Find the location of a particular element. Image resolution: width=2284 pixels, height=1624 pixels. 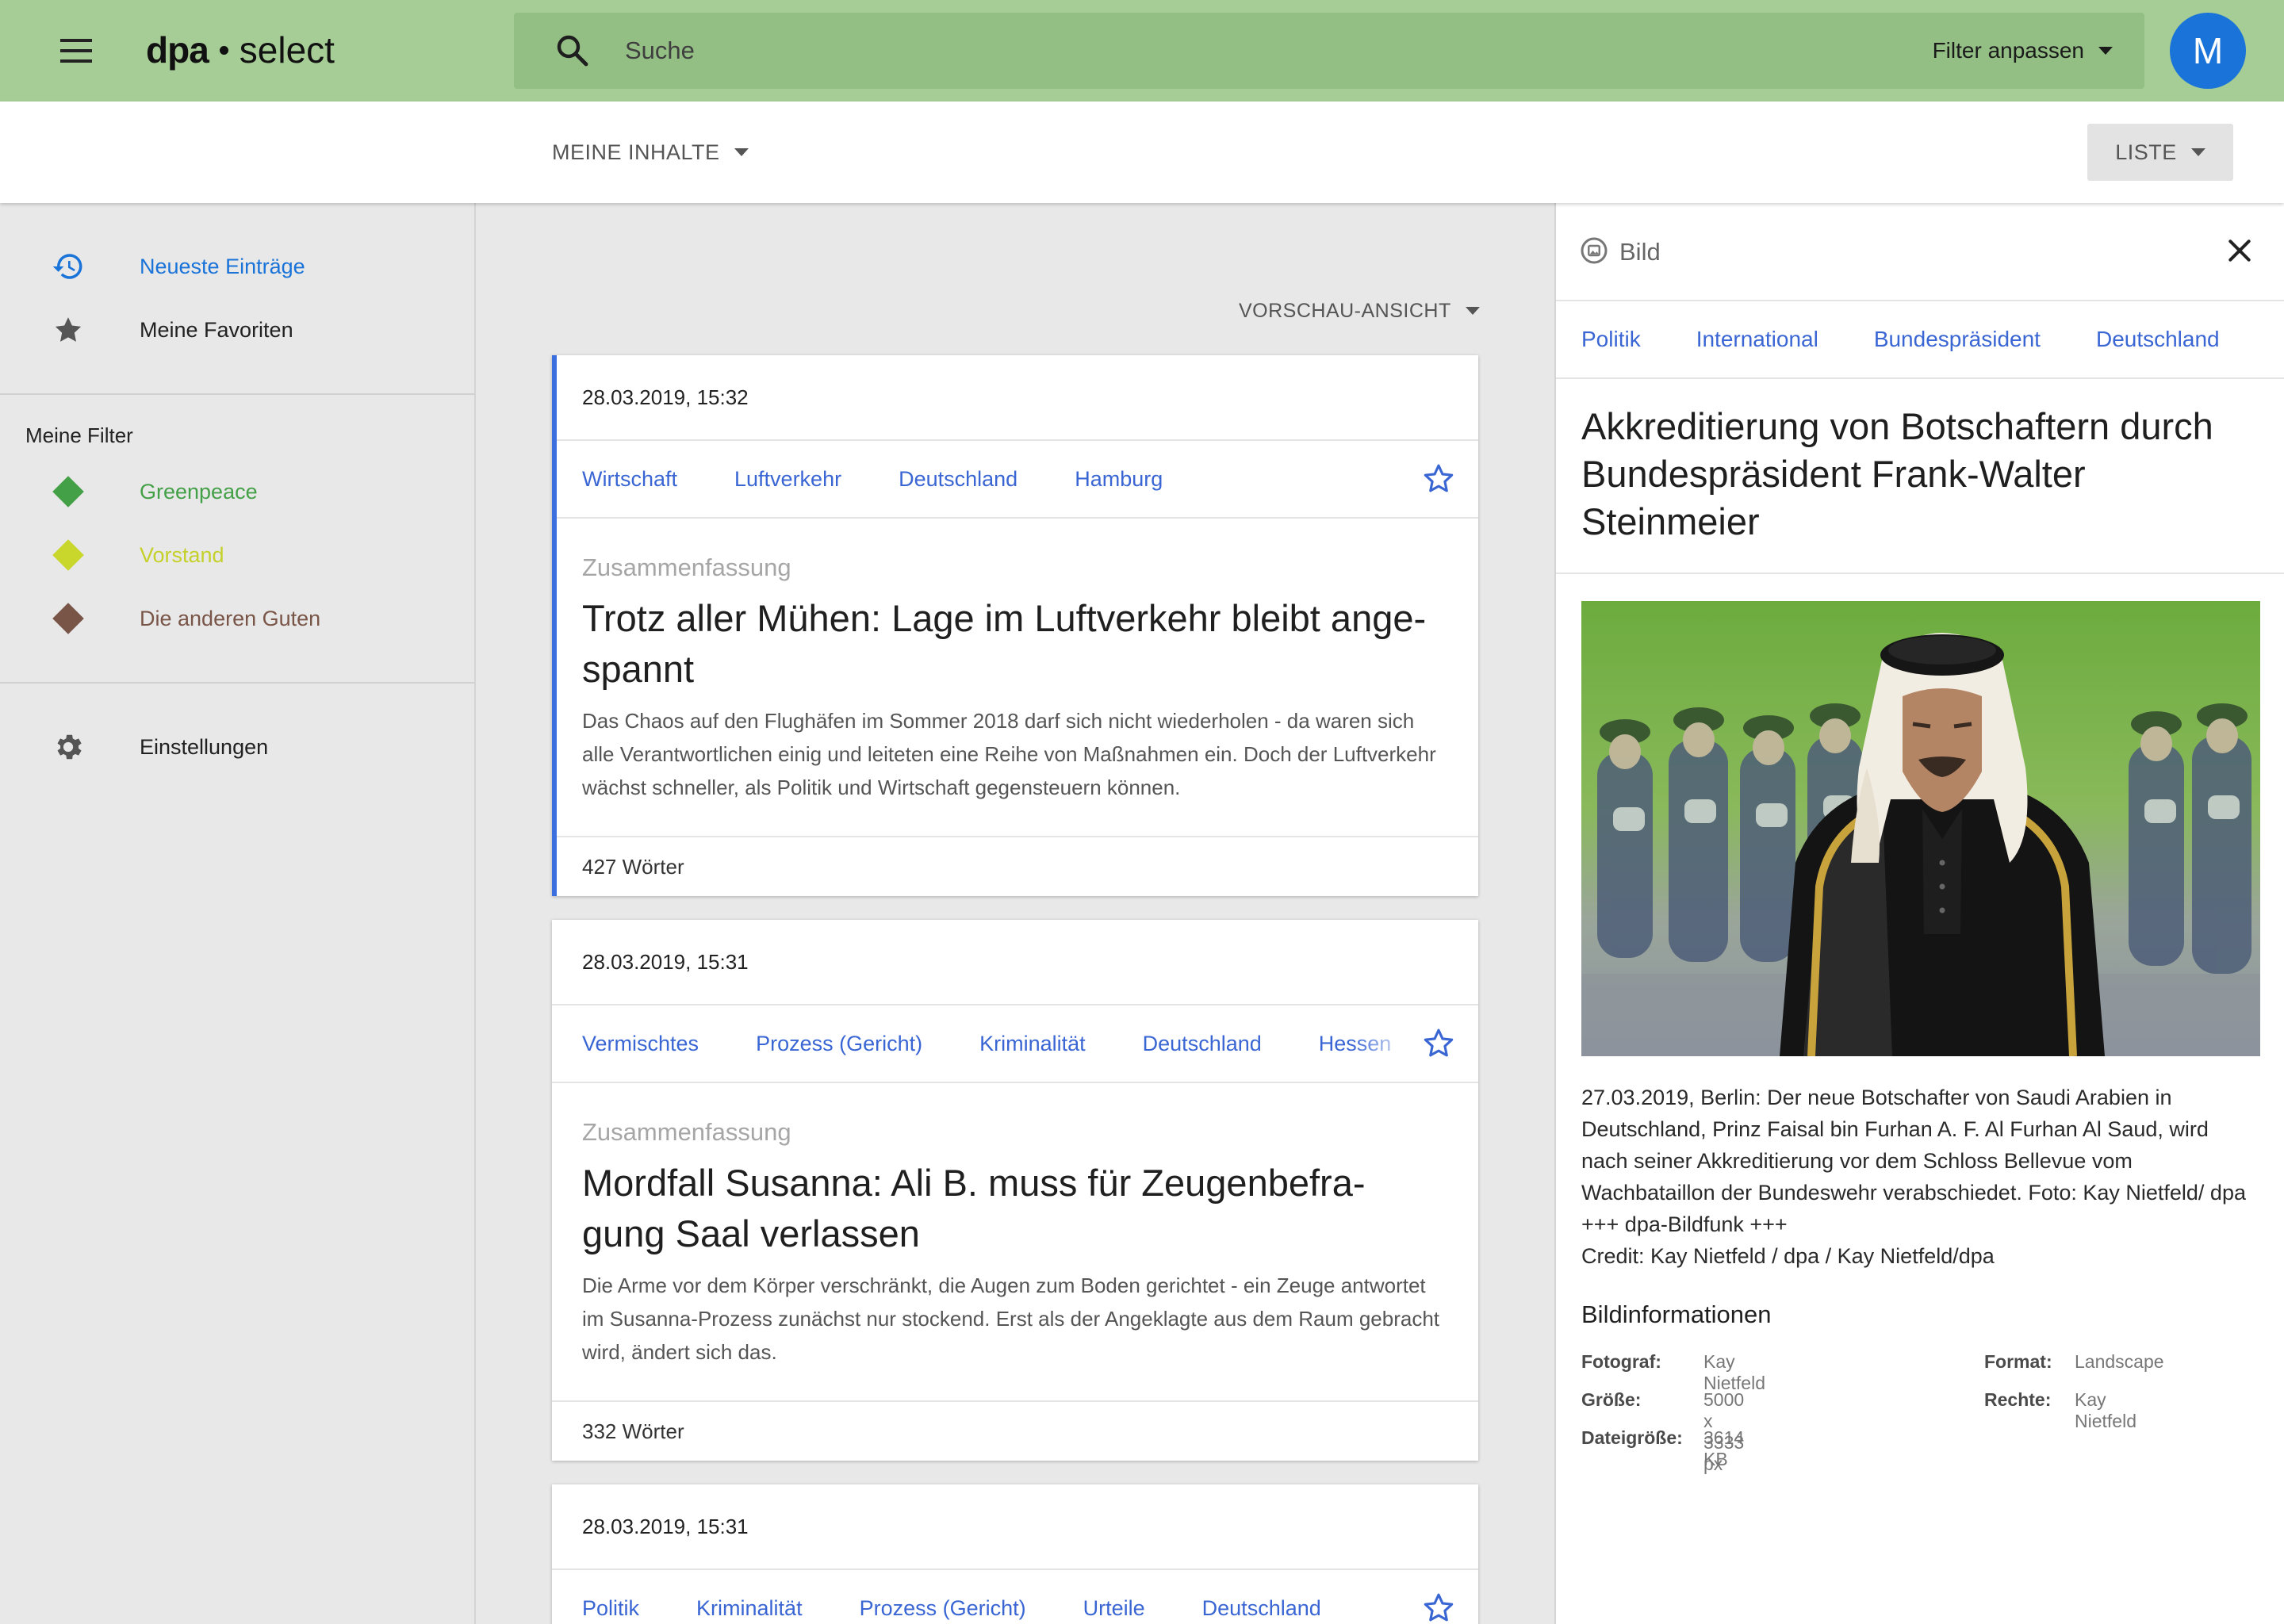

sidebar-item-latest: Neueste Einträge is located at coordinates (237, 266).